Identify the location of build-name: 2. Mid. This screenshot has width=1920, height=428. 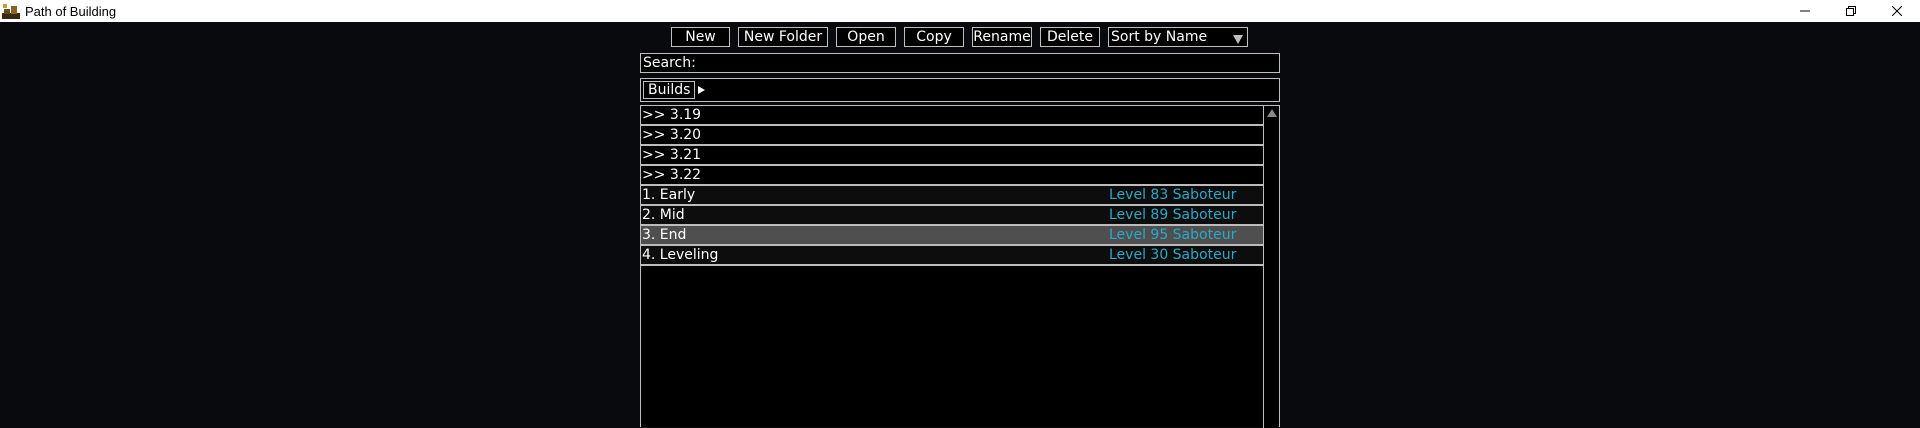
(663, 215).